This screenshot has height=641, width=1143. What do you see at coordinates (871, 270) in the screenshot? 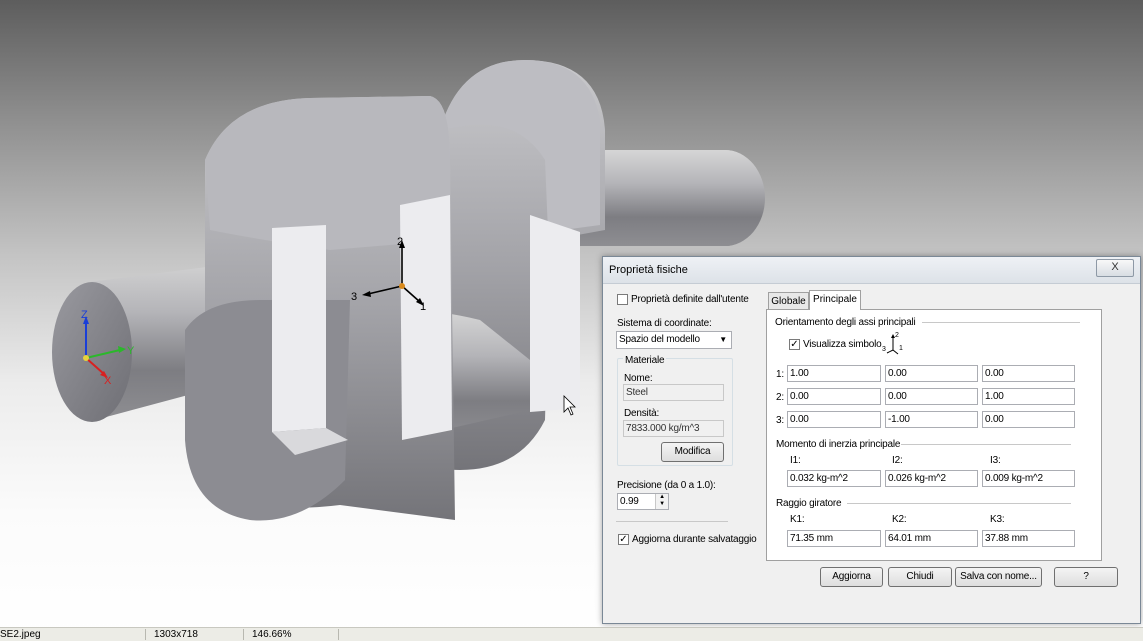
I see `dialog-titlebar: Proprietà fisiche X` at bounding box center [871, 270].